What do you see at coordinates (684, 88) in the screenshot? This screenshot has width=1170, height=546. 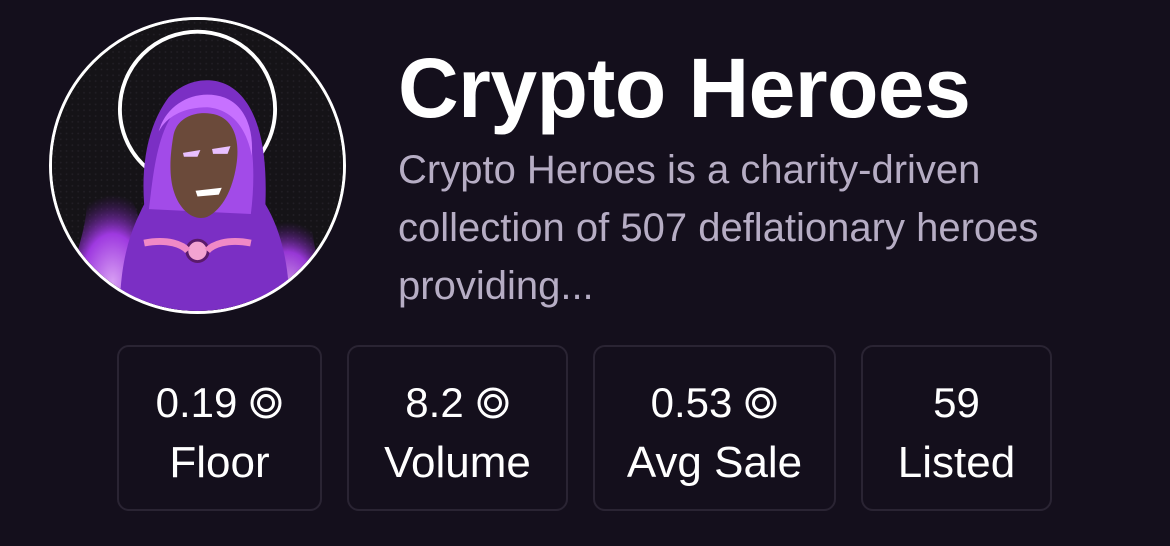 I see `collection-title: Crypto Heroes` at bounding box center [684, 88].